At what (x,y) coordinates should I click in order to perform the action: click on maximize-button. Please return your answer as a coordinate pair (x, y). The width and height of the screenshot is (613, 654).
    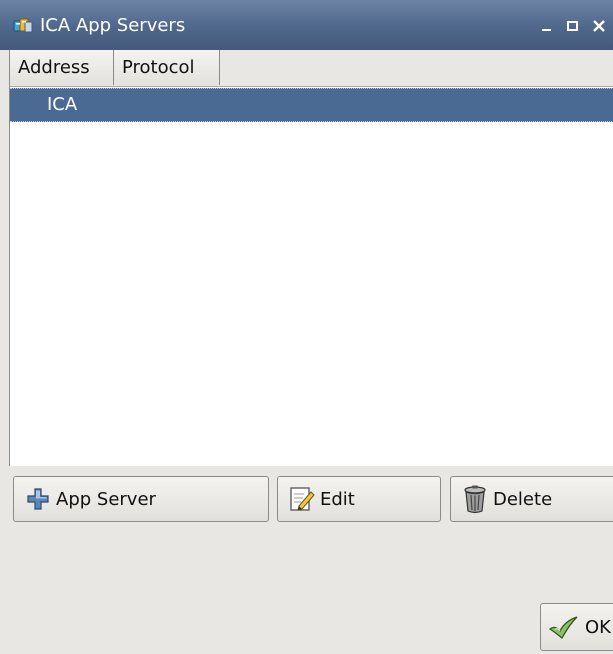
    Looking at the image, I should click on (573, 26).